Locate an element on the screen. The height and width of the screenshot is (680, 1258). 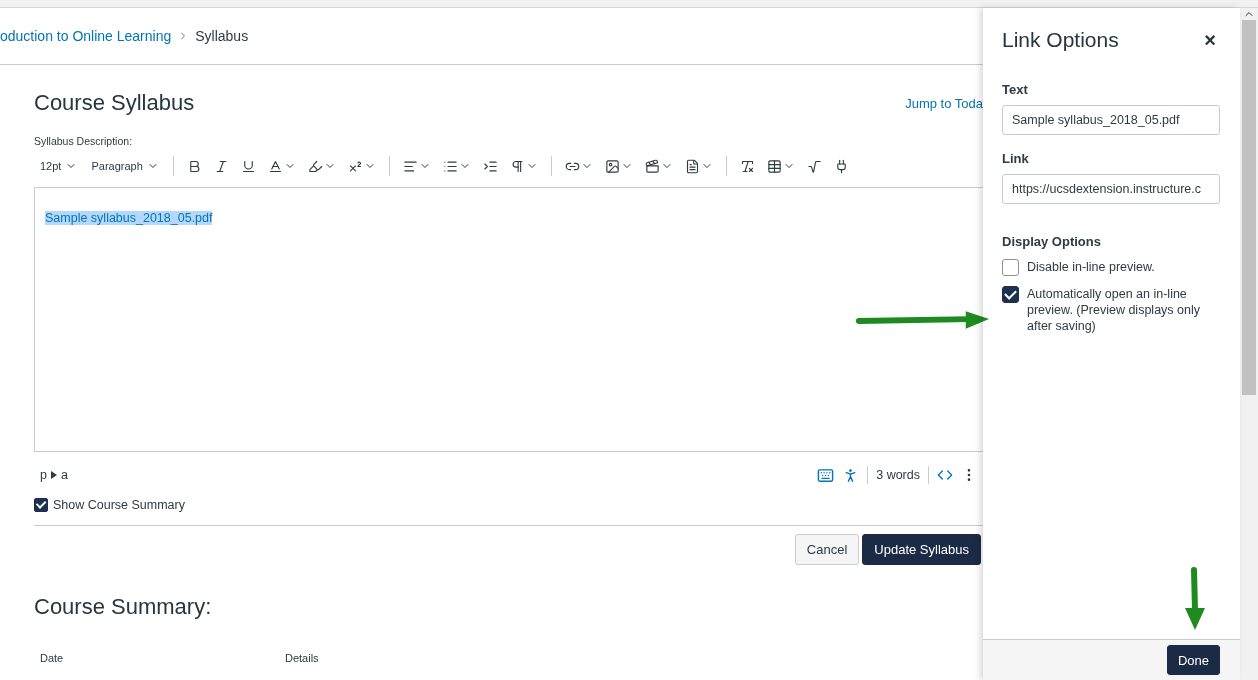
indent-icon is located at coordinates (490, 166).